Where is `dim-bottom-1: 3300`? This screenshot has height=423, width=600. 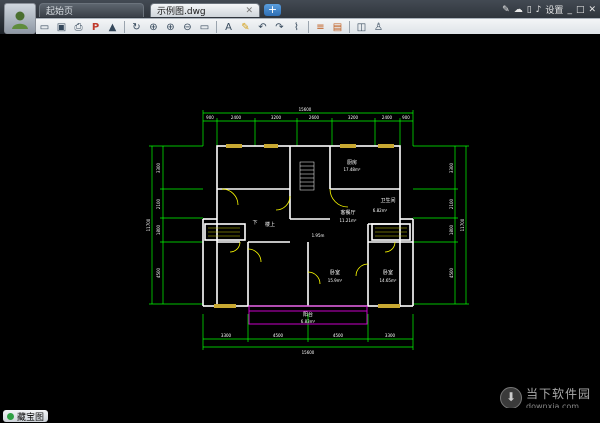
dim-bottom-1: 3300 is located at coordinates (226, 335).